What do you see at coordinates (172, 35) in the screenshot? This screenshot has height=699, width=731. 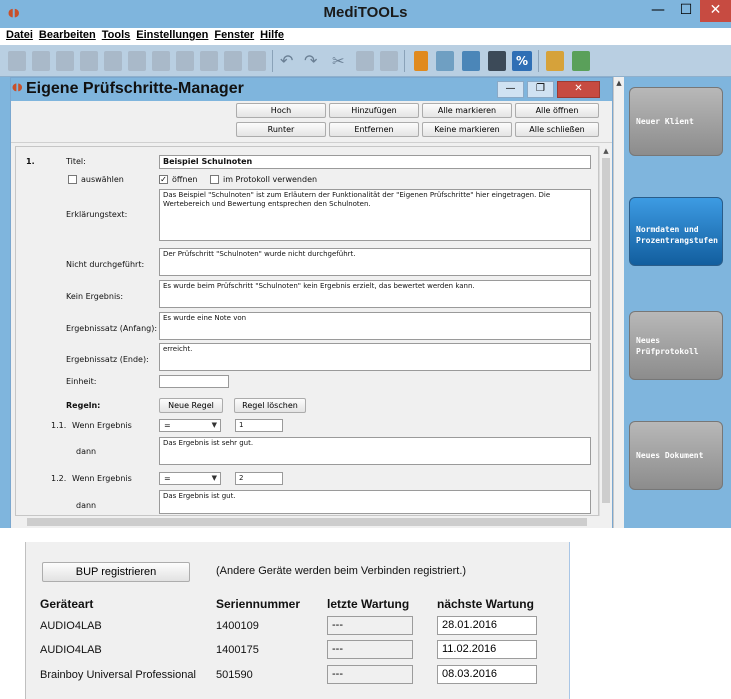 I see `menu-einstellungen: Einstellungen` at bounding box center [172, 35].